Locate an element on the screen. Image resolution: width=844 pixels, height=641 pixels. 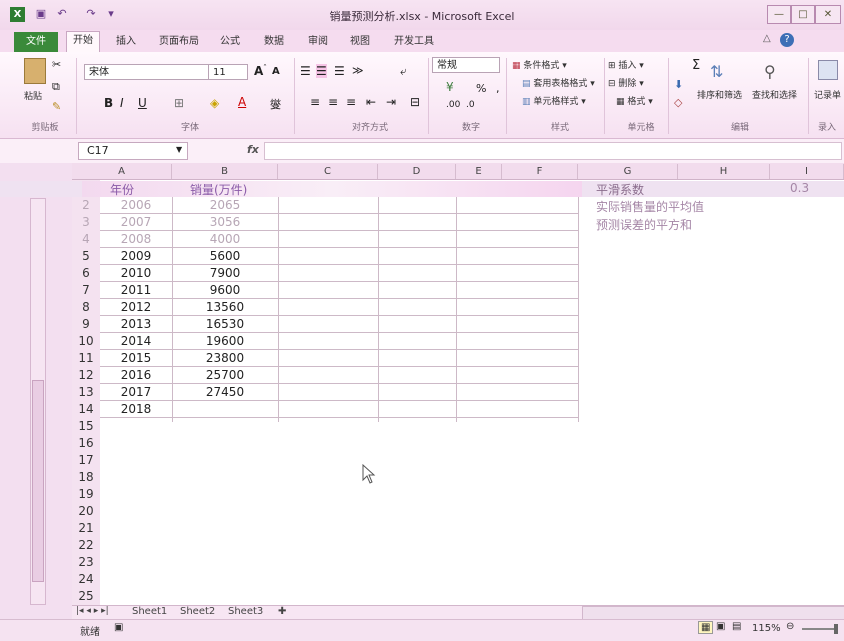
page-break-view-icon: ▤ is located at coordinates (736, 626).